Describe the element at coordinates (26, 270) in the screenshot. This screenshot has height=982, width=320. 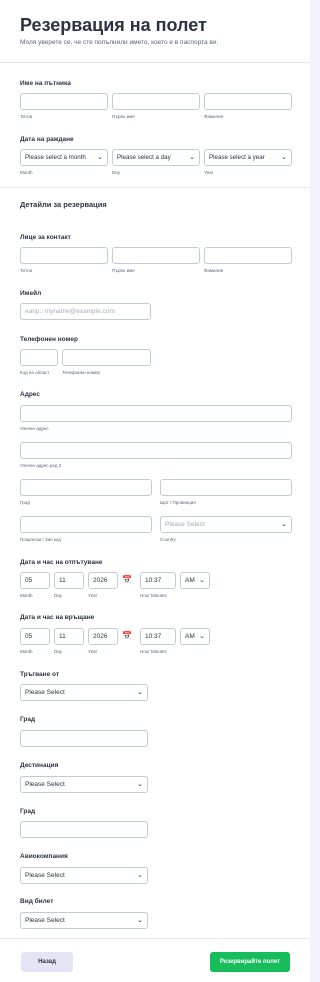
I see `contact-title-sublabel: Титла` at that location.